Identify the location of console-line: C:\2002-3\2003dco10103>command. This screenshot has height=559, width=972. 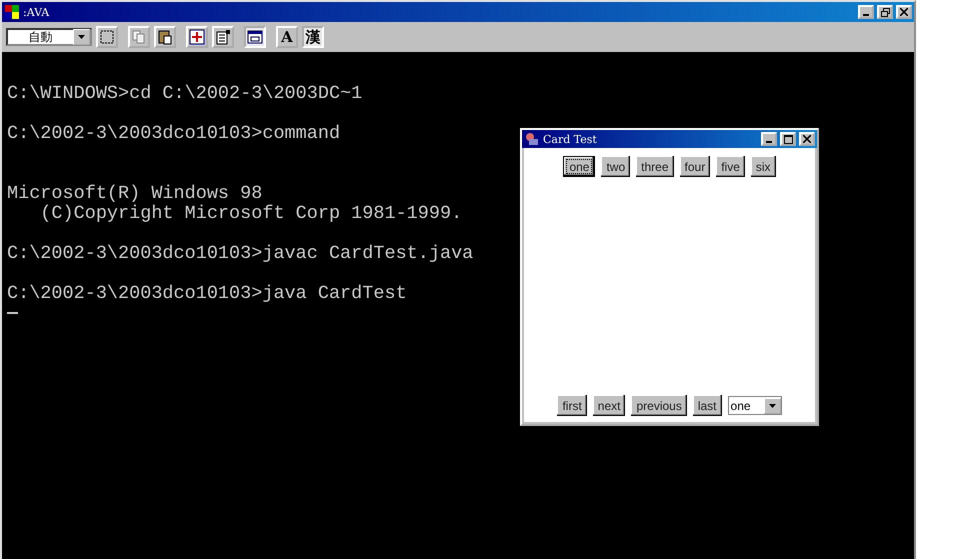
(173, 134).